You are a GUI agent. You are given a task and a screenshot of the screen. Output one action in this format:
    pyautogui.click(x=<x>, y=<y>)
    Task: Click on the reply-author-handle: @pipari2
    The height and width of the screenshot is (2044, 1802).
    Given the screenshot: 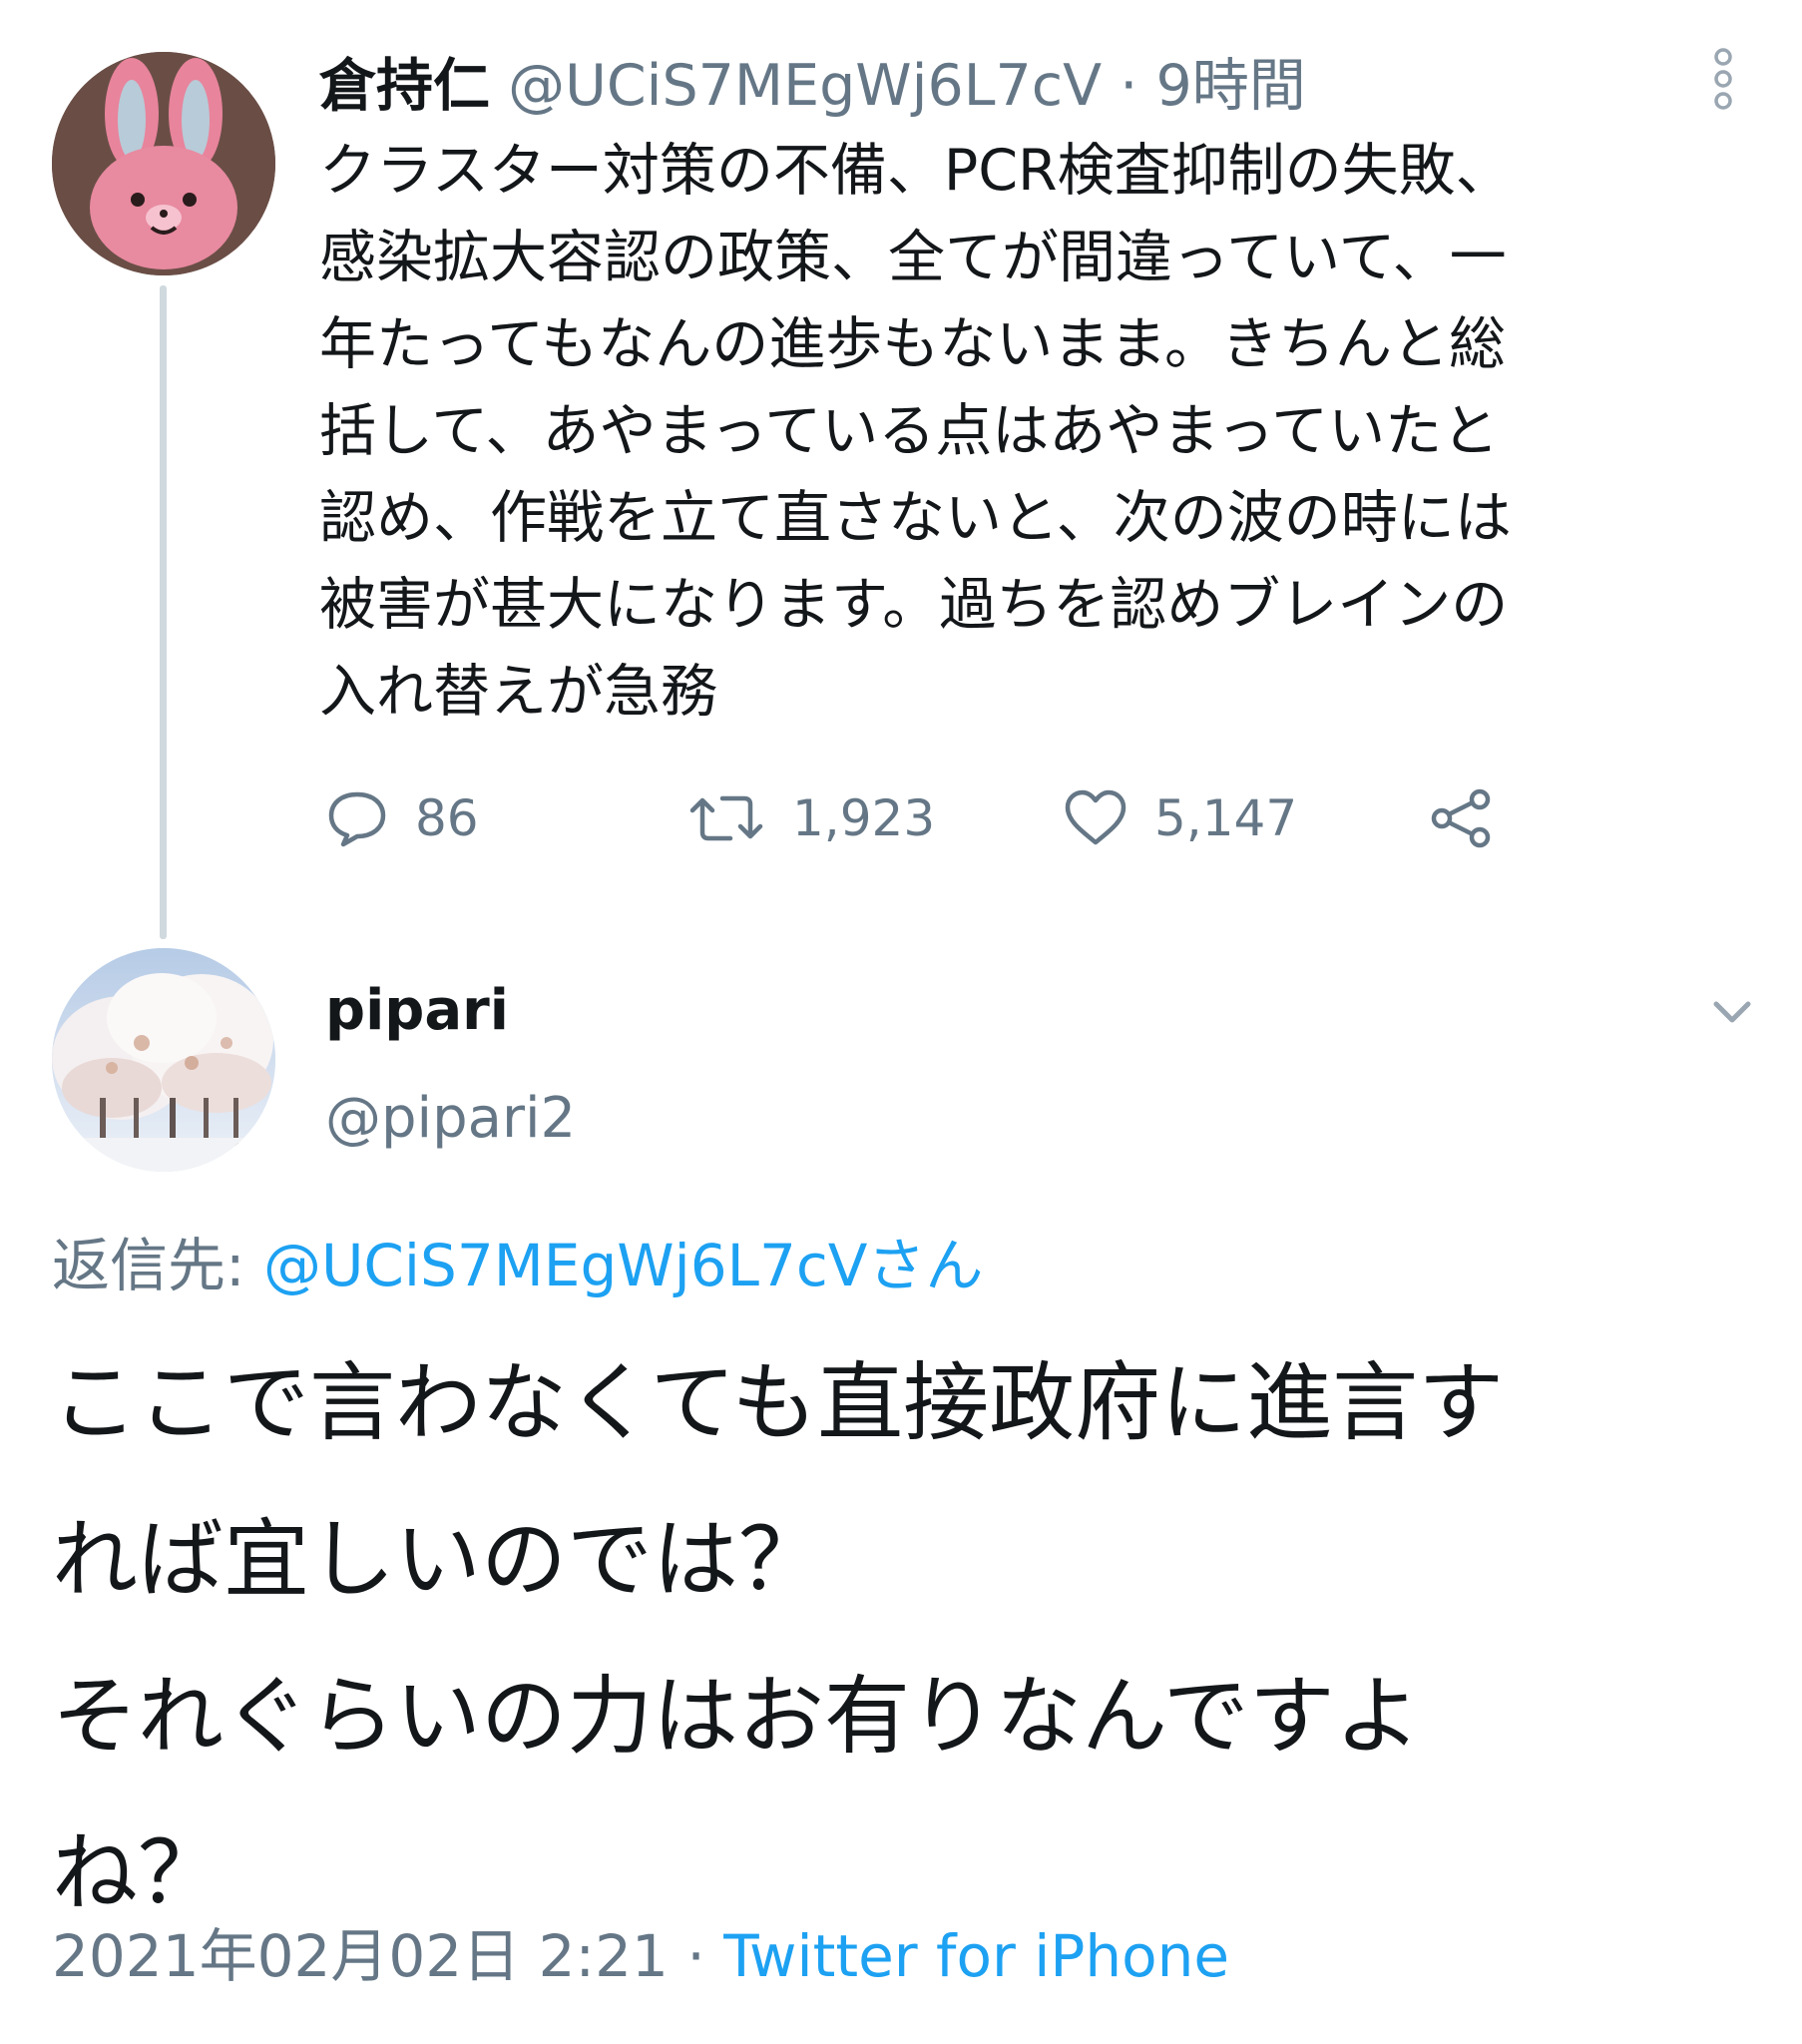 What is the action you would take?
    pyautogui.click(x=450, y=1119)
    